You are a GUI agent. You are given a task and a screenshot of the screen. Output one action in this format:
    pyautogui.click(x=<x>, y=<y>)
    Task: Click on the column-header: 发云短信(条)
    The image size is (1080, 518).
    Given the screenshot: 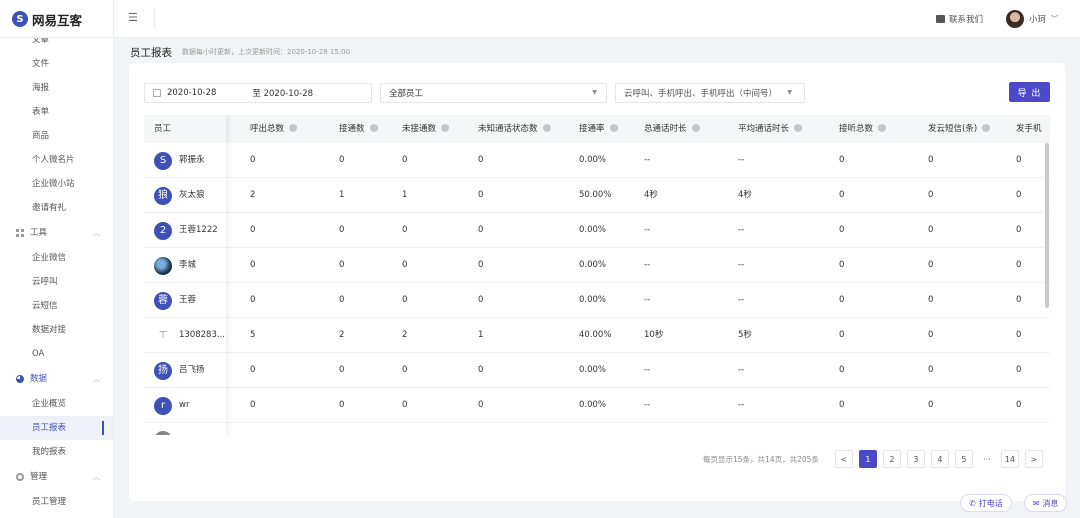 What is the action you would take?
    pyautogui.click(x=959, y=129)
    